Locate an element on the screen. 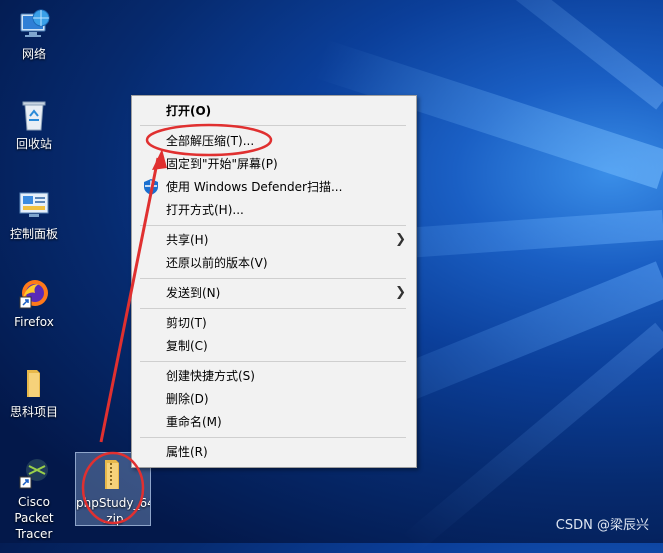 The width and height of the screenshot is (663, 553). desktop-icon-label-line2: .zip is located at coordinates (113, 519).